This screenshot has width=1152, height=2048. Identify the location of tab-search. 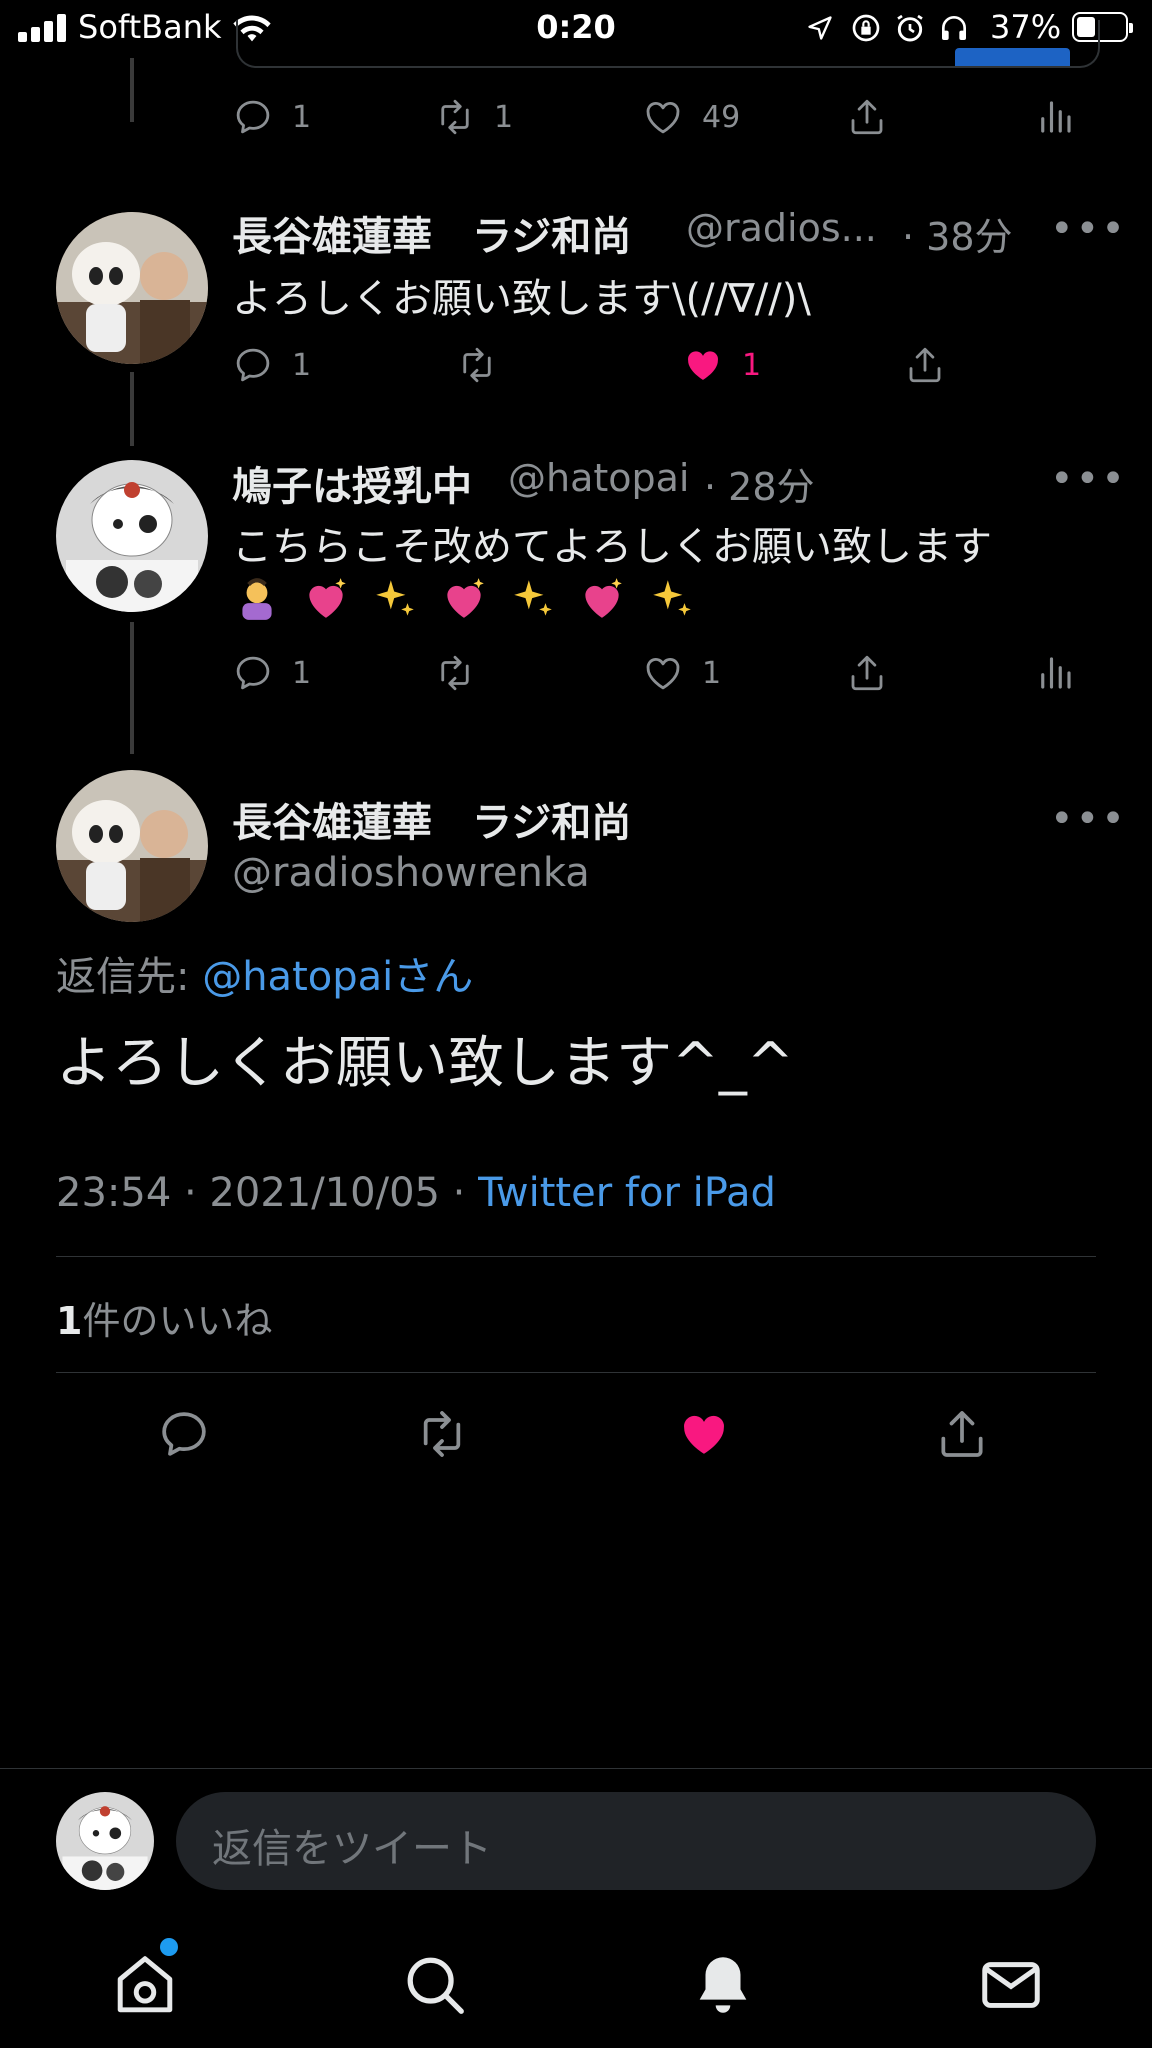
(435, 1987).